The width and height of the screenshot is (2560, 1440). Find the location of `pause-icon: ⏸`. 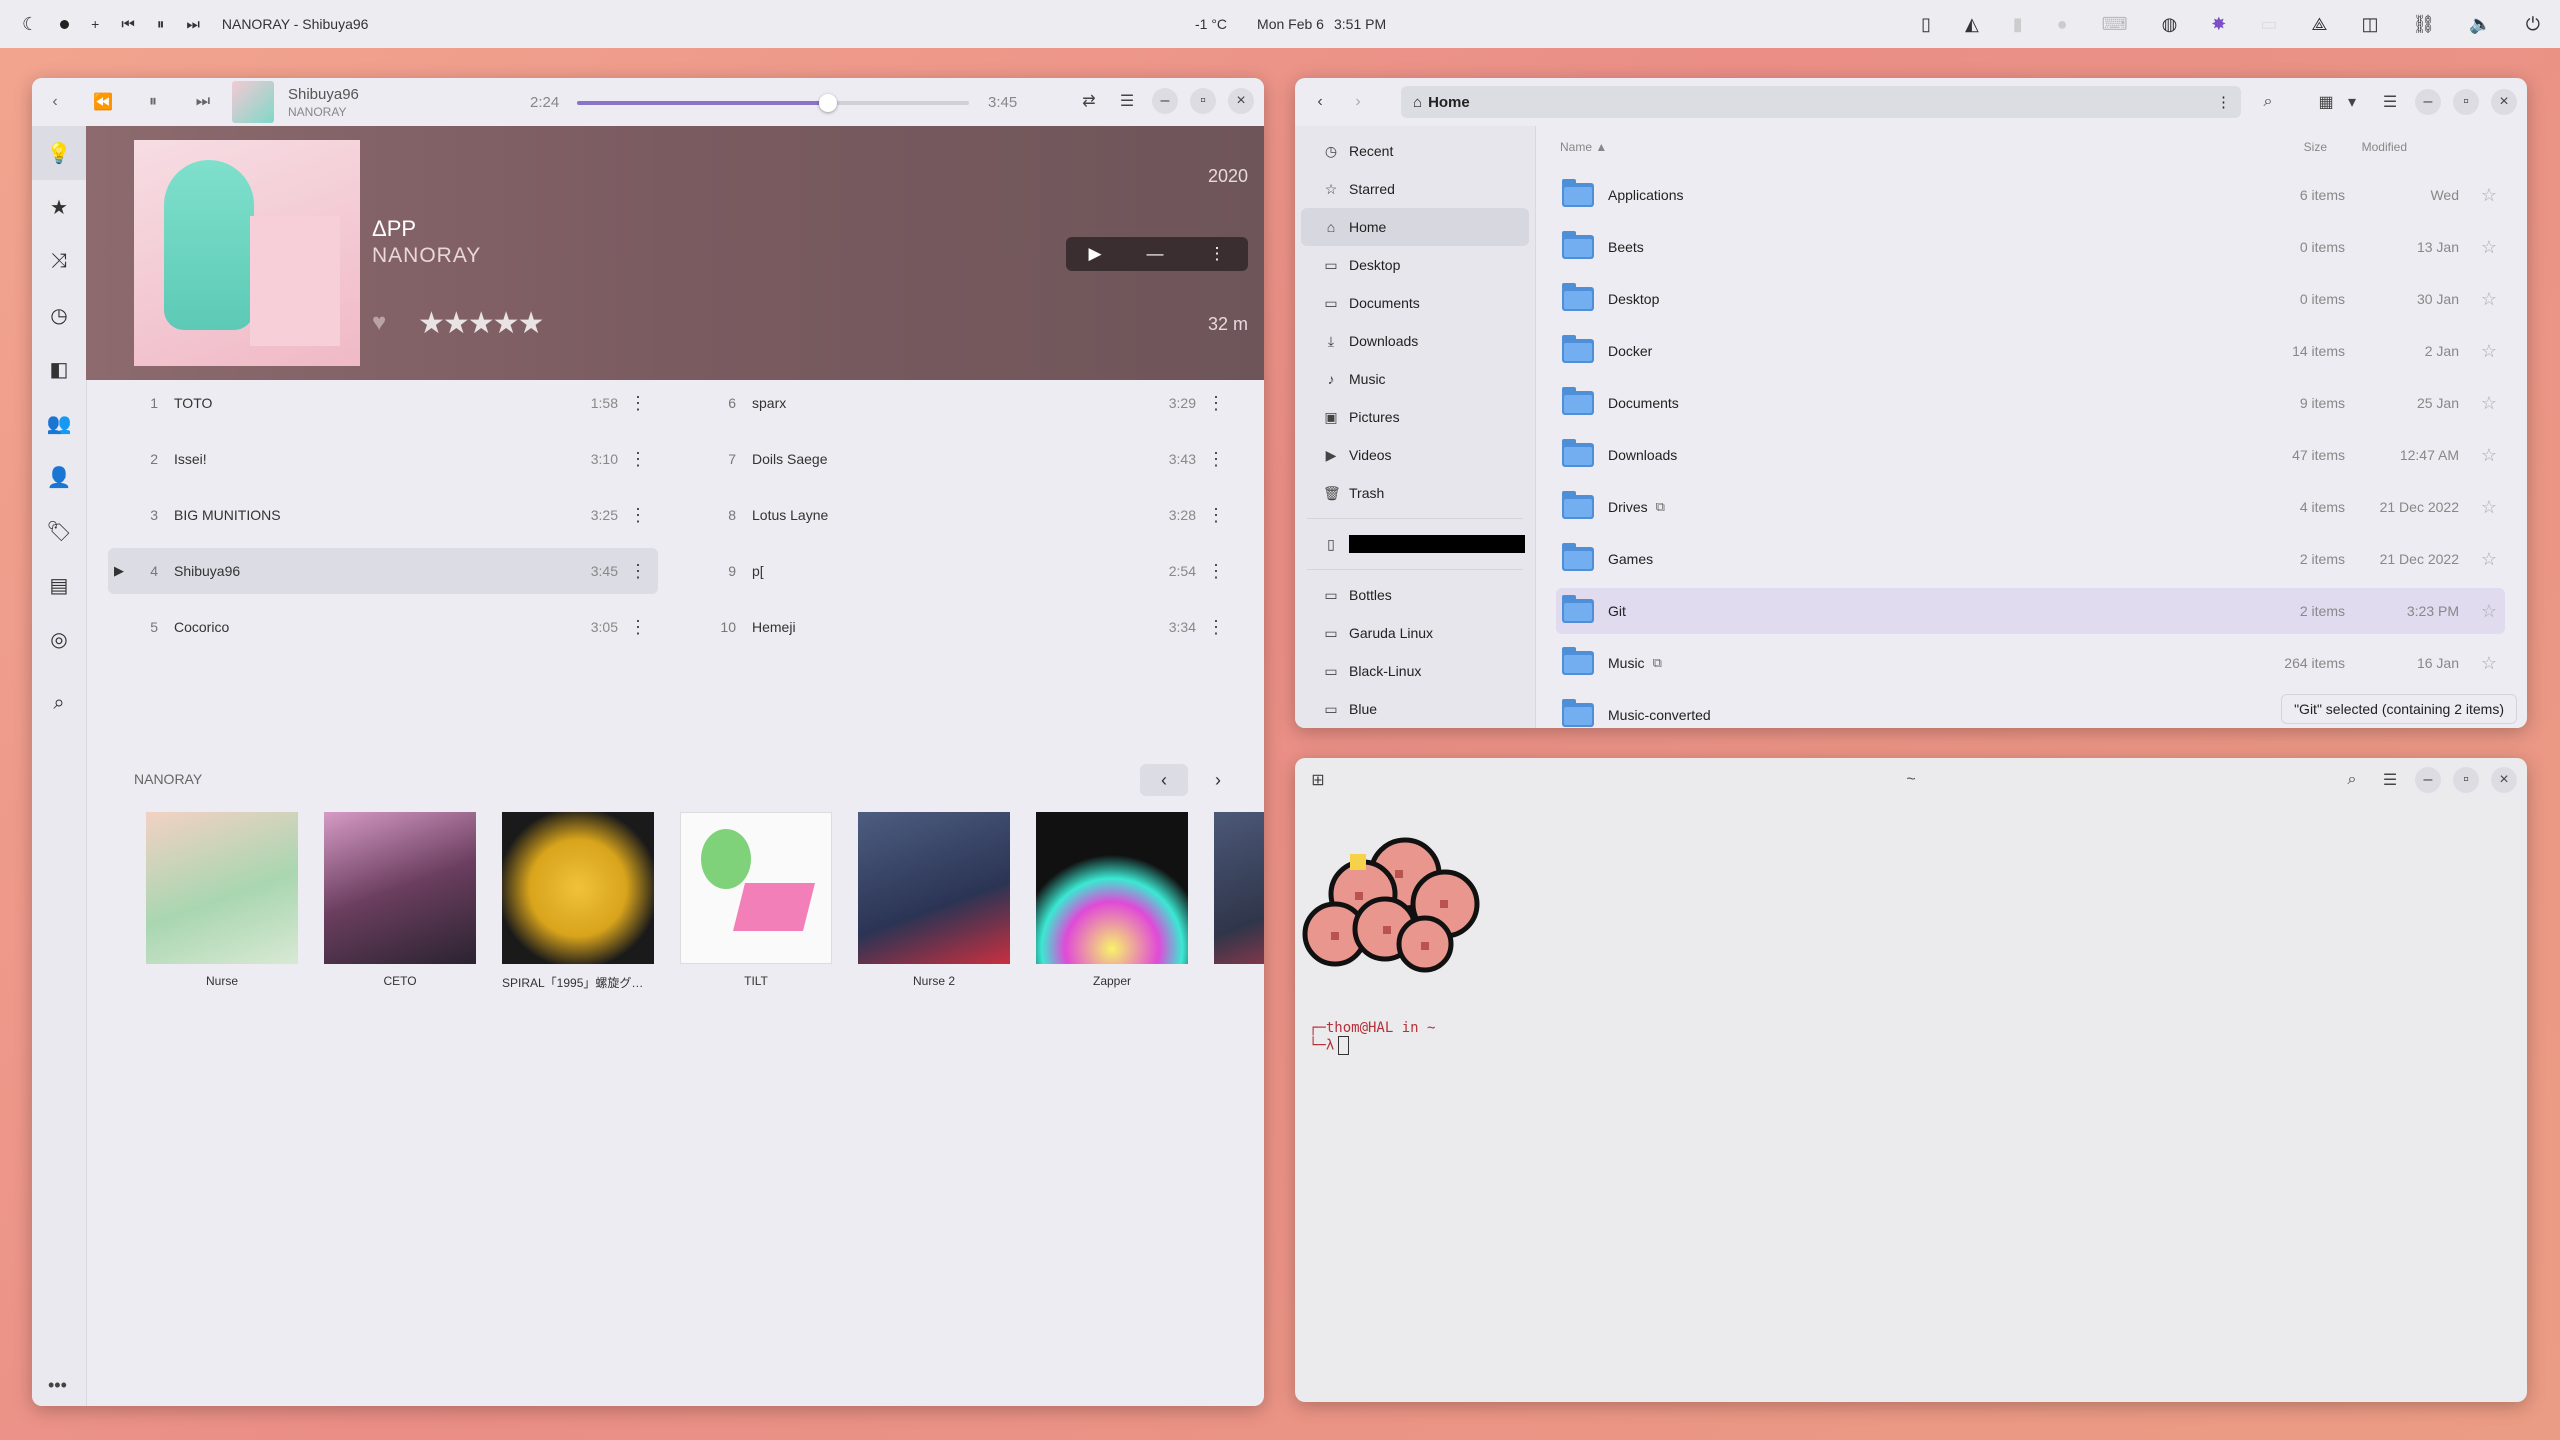

pause-icon: ⏸ is located at coordinates (161, 24).